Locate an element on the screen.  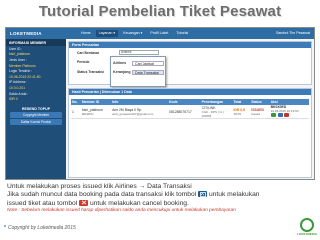
total-amount: IDR 0,8 is located at coordinates (239, 109).